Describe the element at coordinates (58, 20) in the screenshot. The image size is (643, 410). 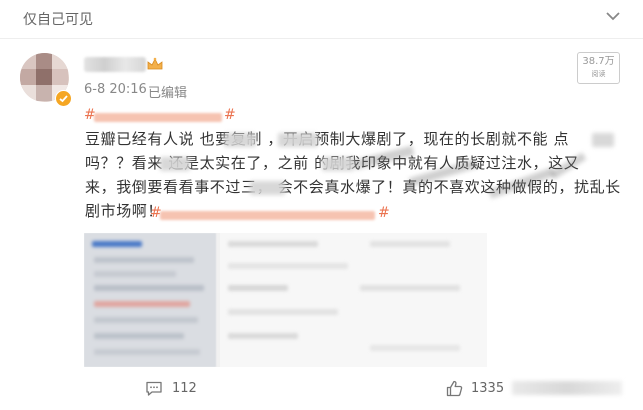
I see `visibility-label: 仅自己可见` at that location.